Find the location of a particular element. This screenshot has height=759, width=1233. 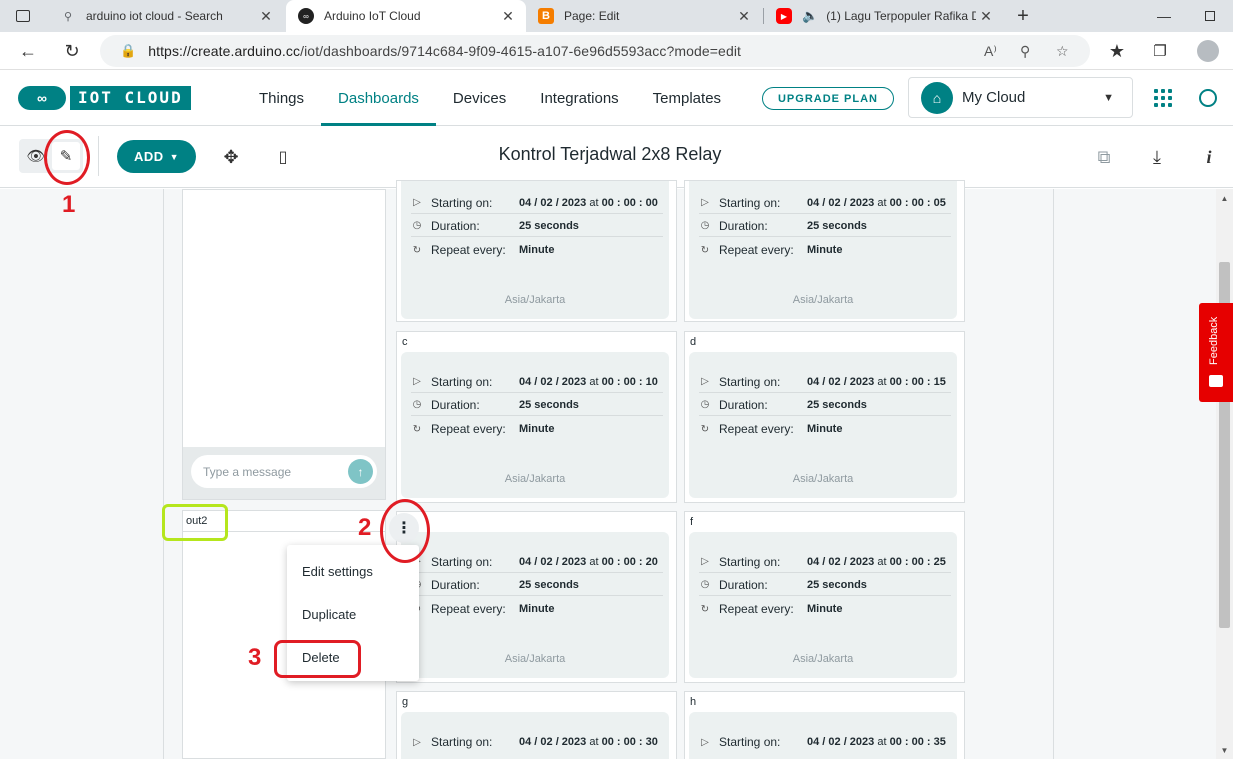

browser-tab-arduino: ∞ Arduino IoT Cloud ✕ is located at coordinates (406, 16).